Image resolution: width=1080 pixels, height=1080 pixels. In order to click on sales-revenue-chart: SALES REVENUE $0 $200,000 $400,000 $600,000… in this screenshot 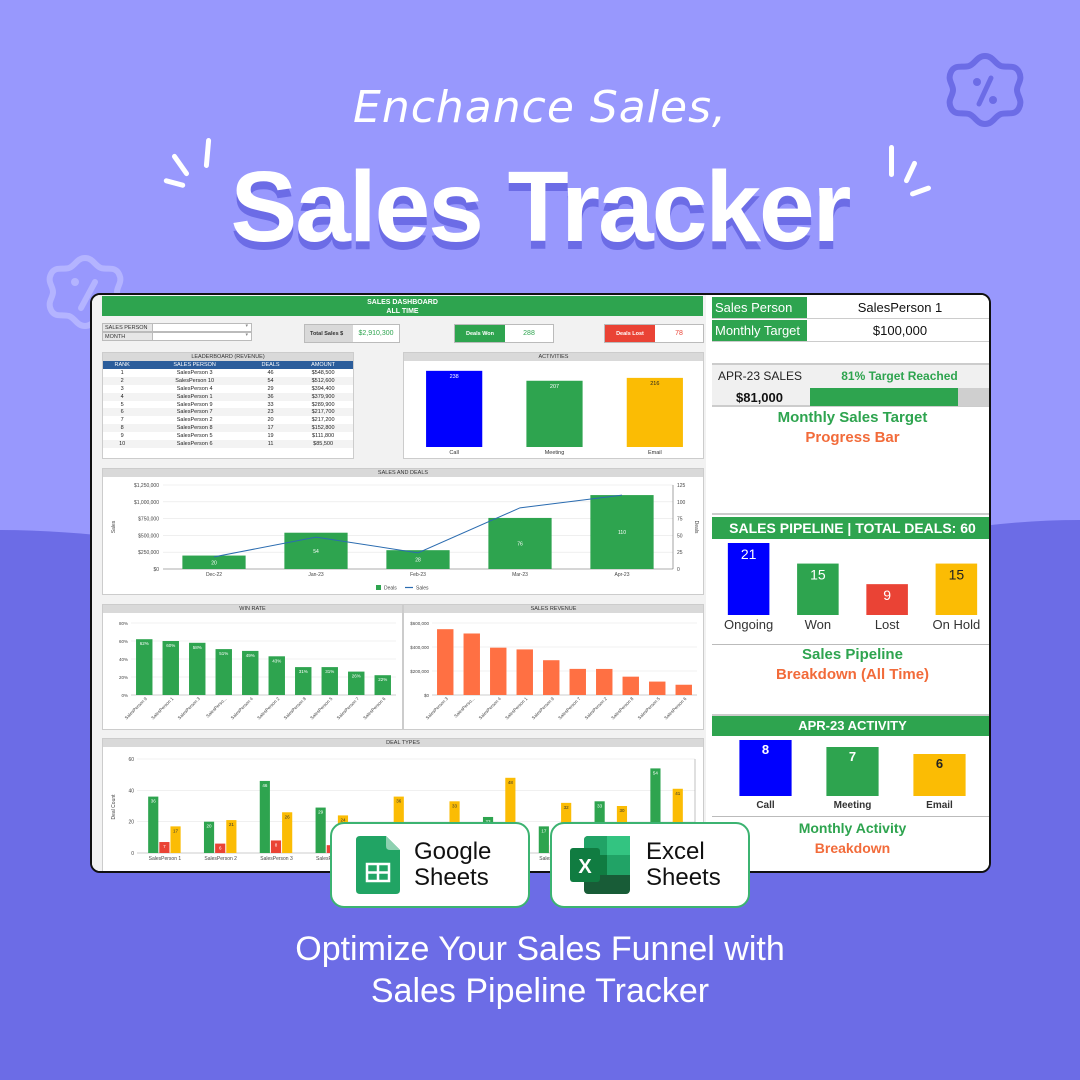, I will do `click(553, 667)`.